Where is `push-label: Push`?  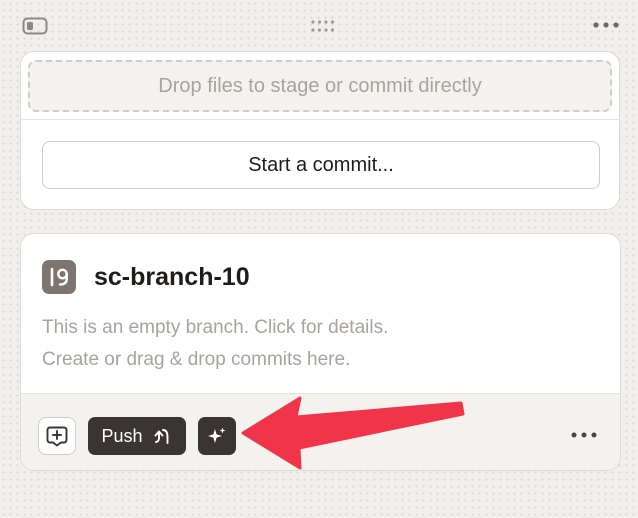 push-label: Push is located at coordinates (122, 435).